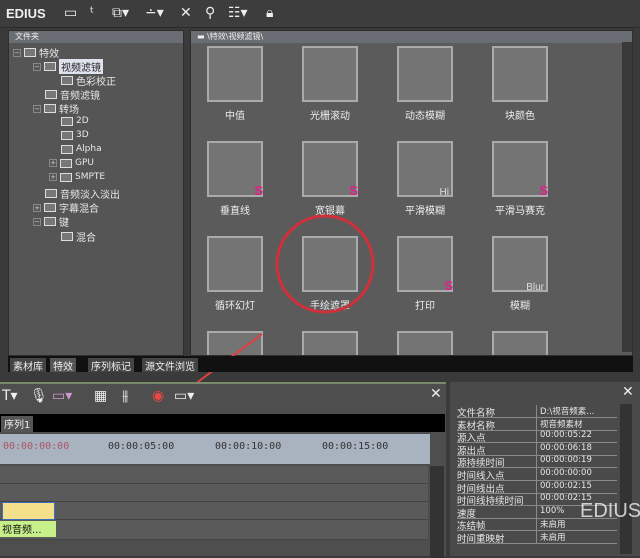 The width and height of the screenshot is (640, 558). What do you see at coordinates (566, 447) in the screenshot?
I see `info-value: 00:00:06:18` at bounding box center [566, 447].